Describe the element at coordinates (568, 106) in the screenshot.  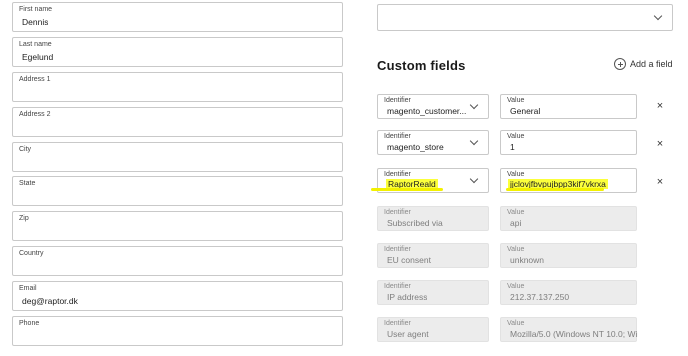
I see `custom-field-value-input: Value General` at that location.